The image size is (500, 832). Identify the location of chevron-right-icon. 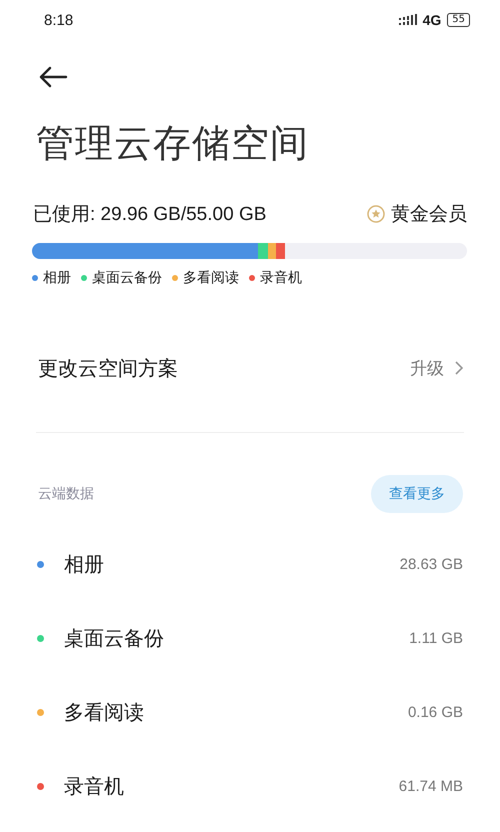
(459, 368).